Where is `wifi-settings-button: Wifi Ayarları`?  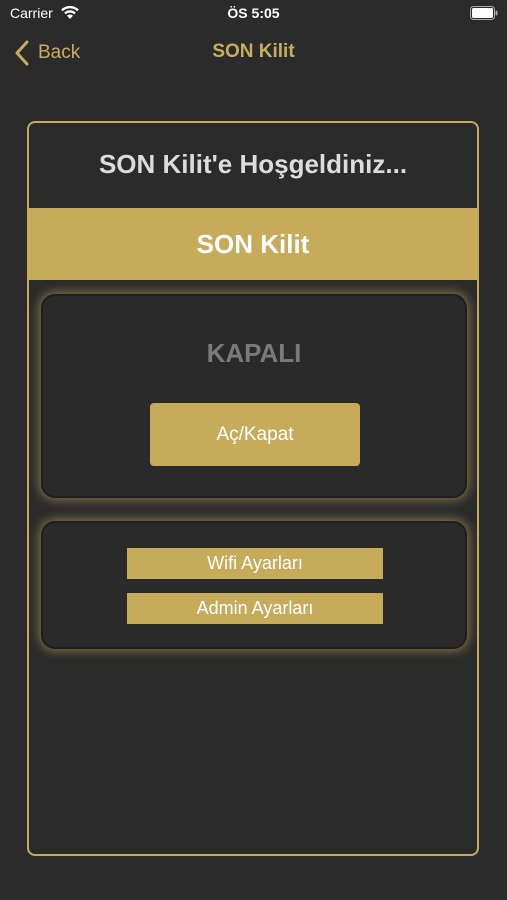 wifi-settings-button: Wifi Ayarları is located at coordinates (255, 563).